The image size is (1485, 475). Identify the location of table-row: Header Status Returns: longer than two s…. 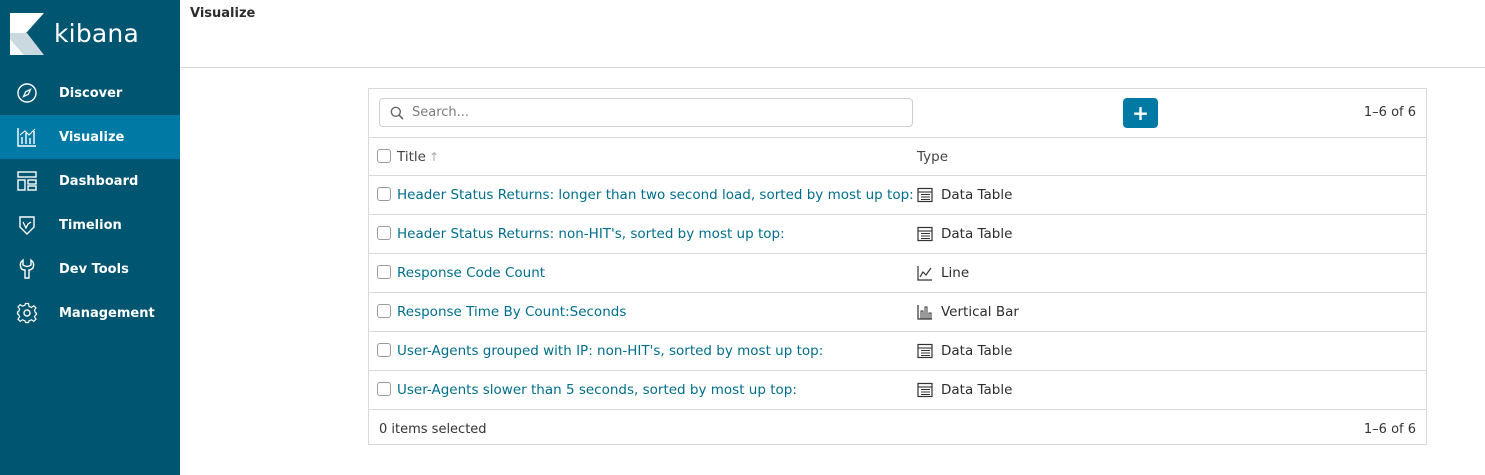
(897, 195).